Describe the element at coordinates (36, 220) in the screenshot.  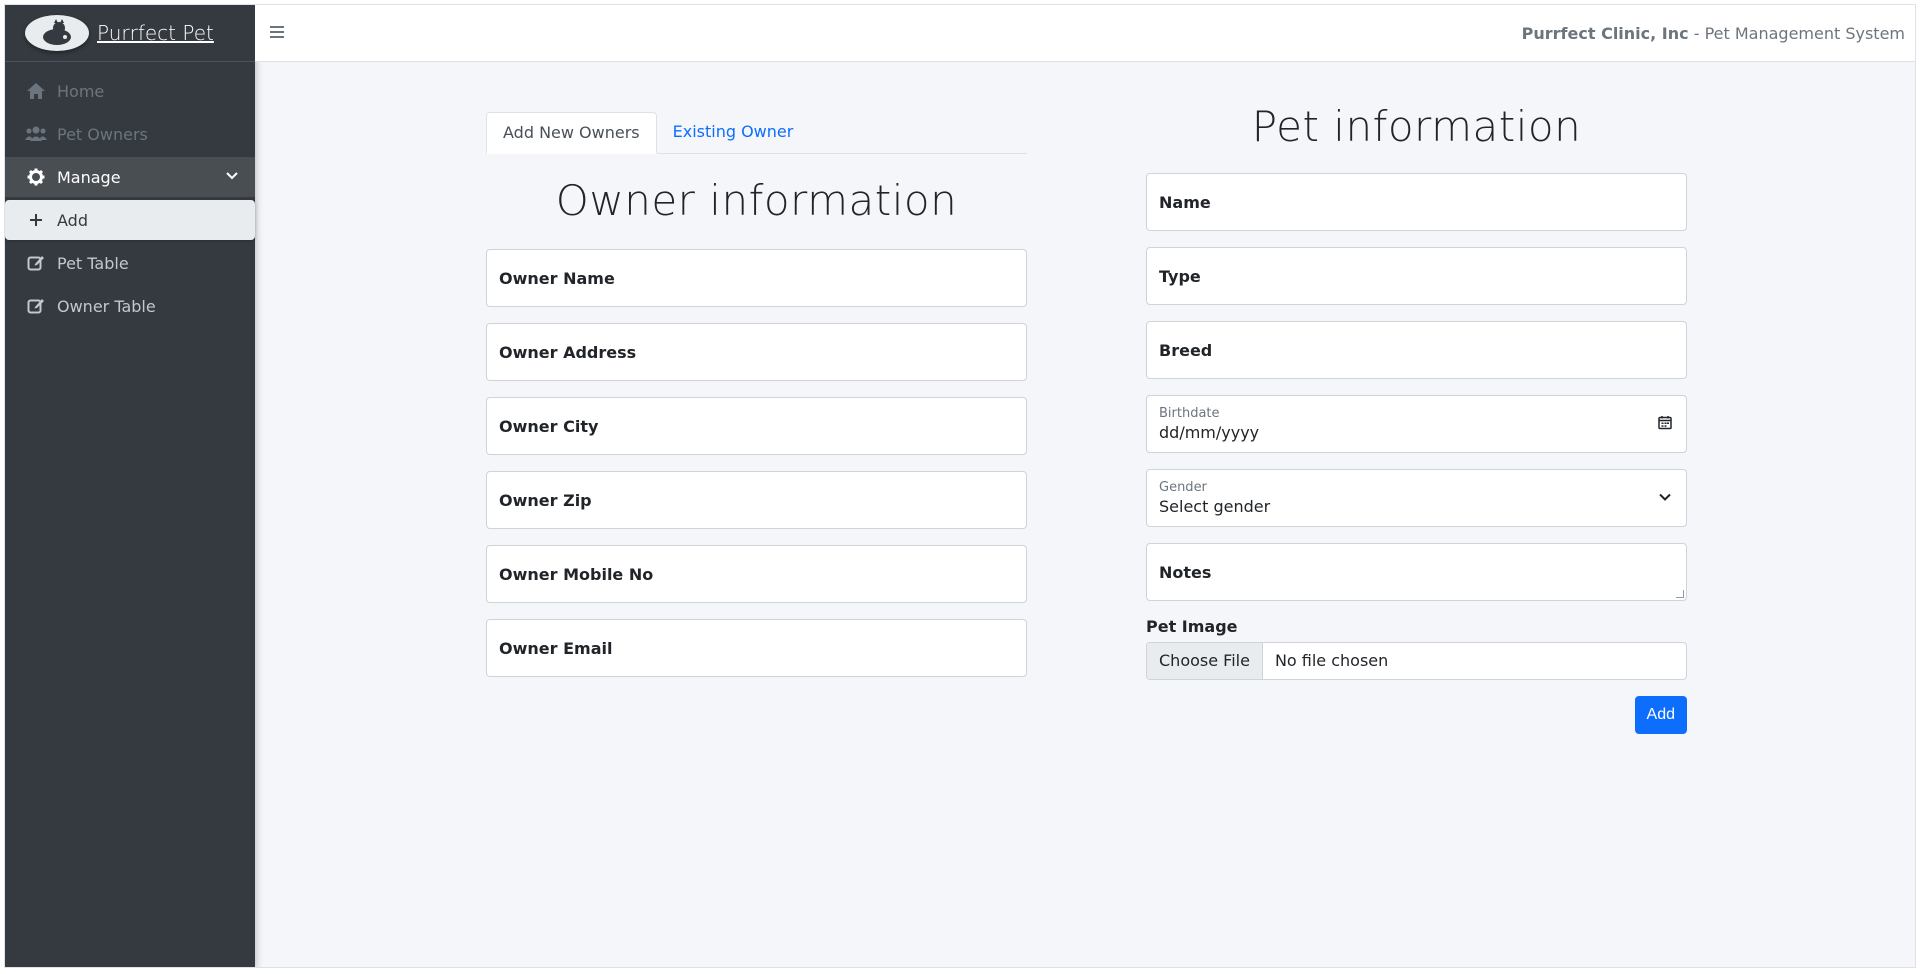
I see `plus-icon` at that location.